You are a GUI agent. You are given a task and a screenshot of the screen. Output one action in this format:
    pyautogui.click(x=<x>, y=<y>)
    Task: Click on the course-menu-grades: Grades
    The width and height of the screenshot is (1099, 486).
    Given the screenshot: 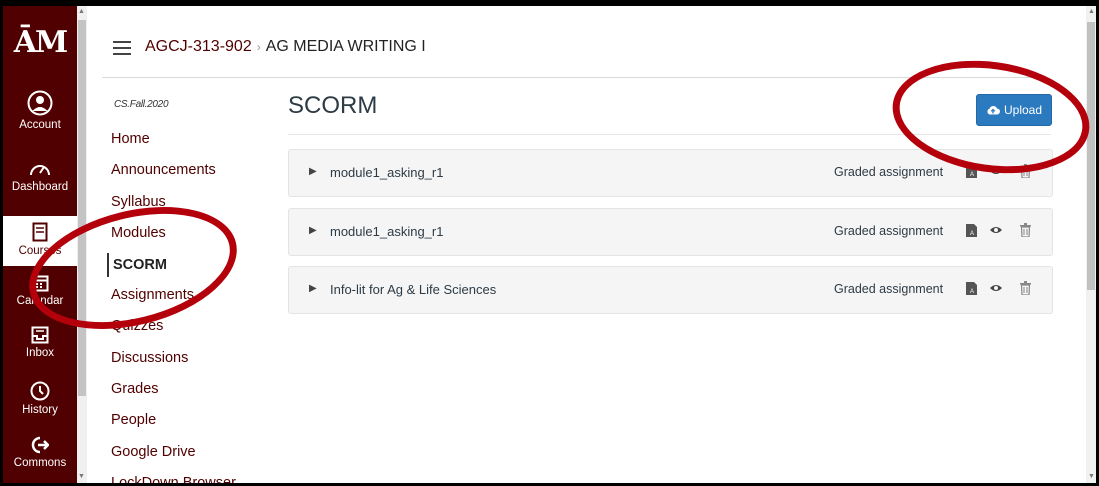 What is the action you would take?
    pyautogui.click(x=182, y=389)
    